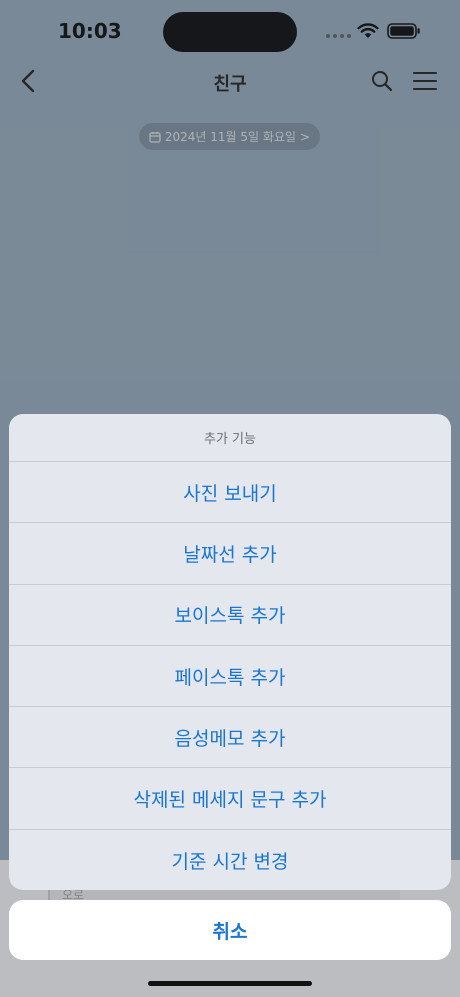 The image size is (460, 997). I want to click on add-face-talk-button: 페이스톡 추가, so click(230, 677).